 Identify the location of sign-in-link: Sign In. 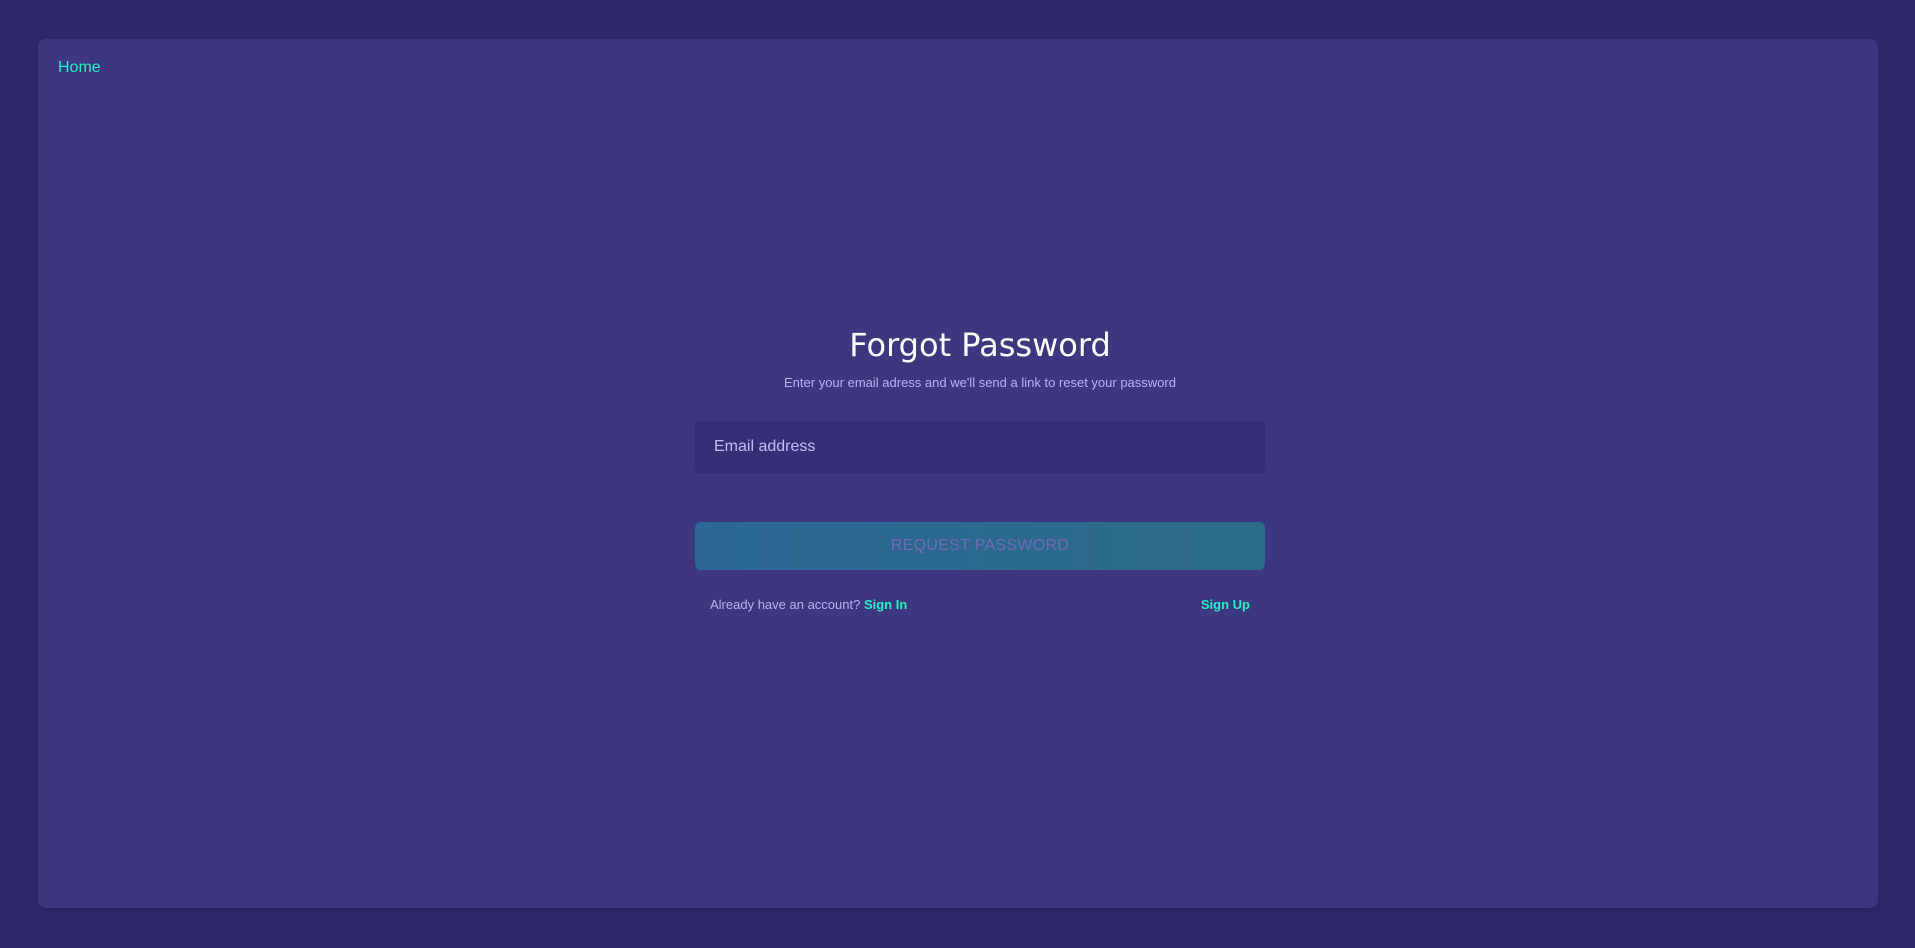
(885, 604).